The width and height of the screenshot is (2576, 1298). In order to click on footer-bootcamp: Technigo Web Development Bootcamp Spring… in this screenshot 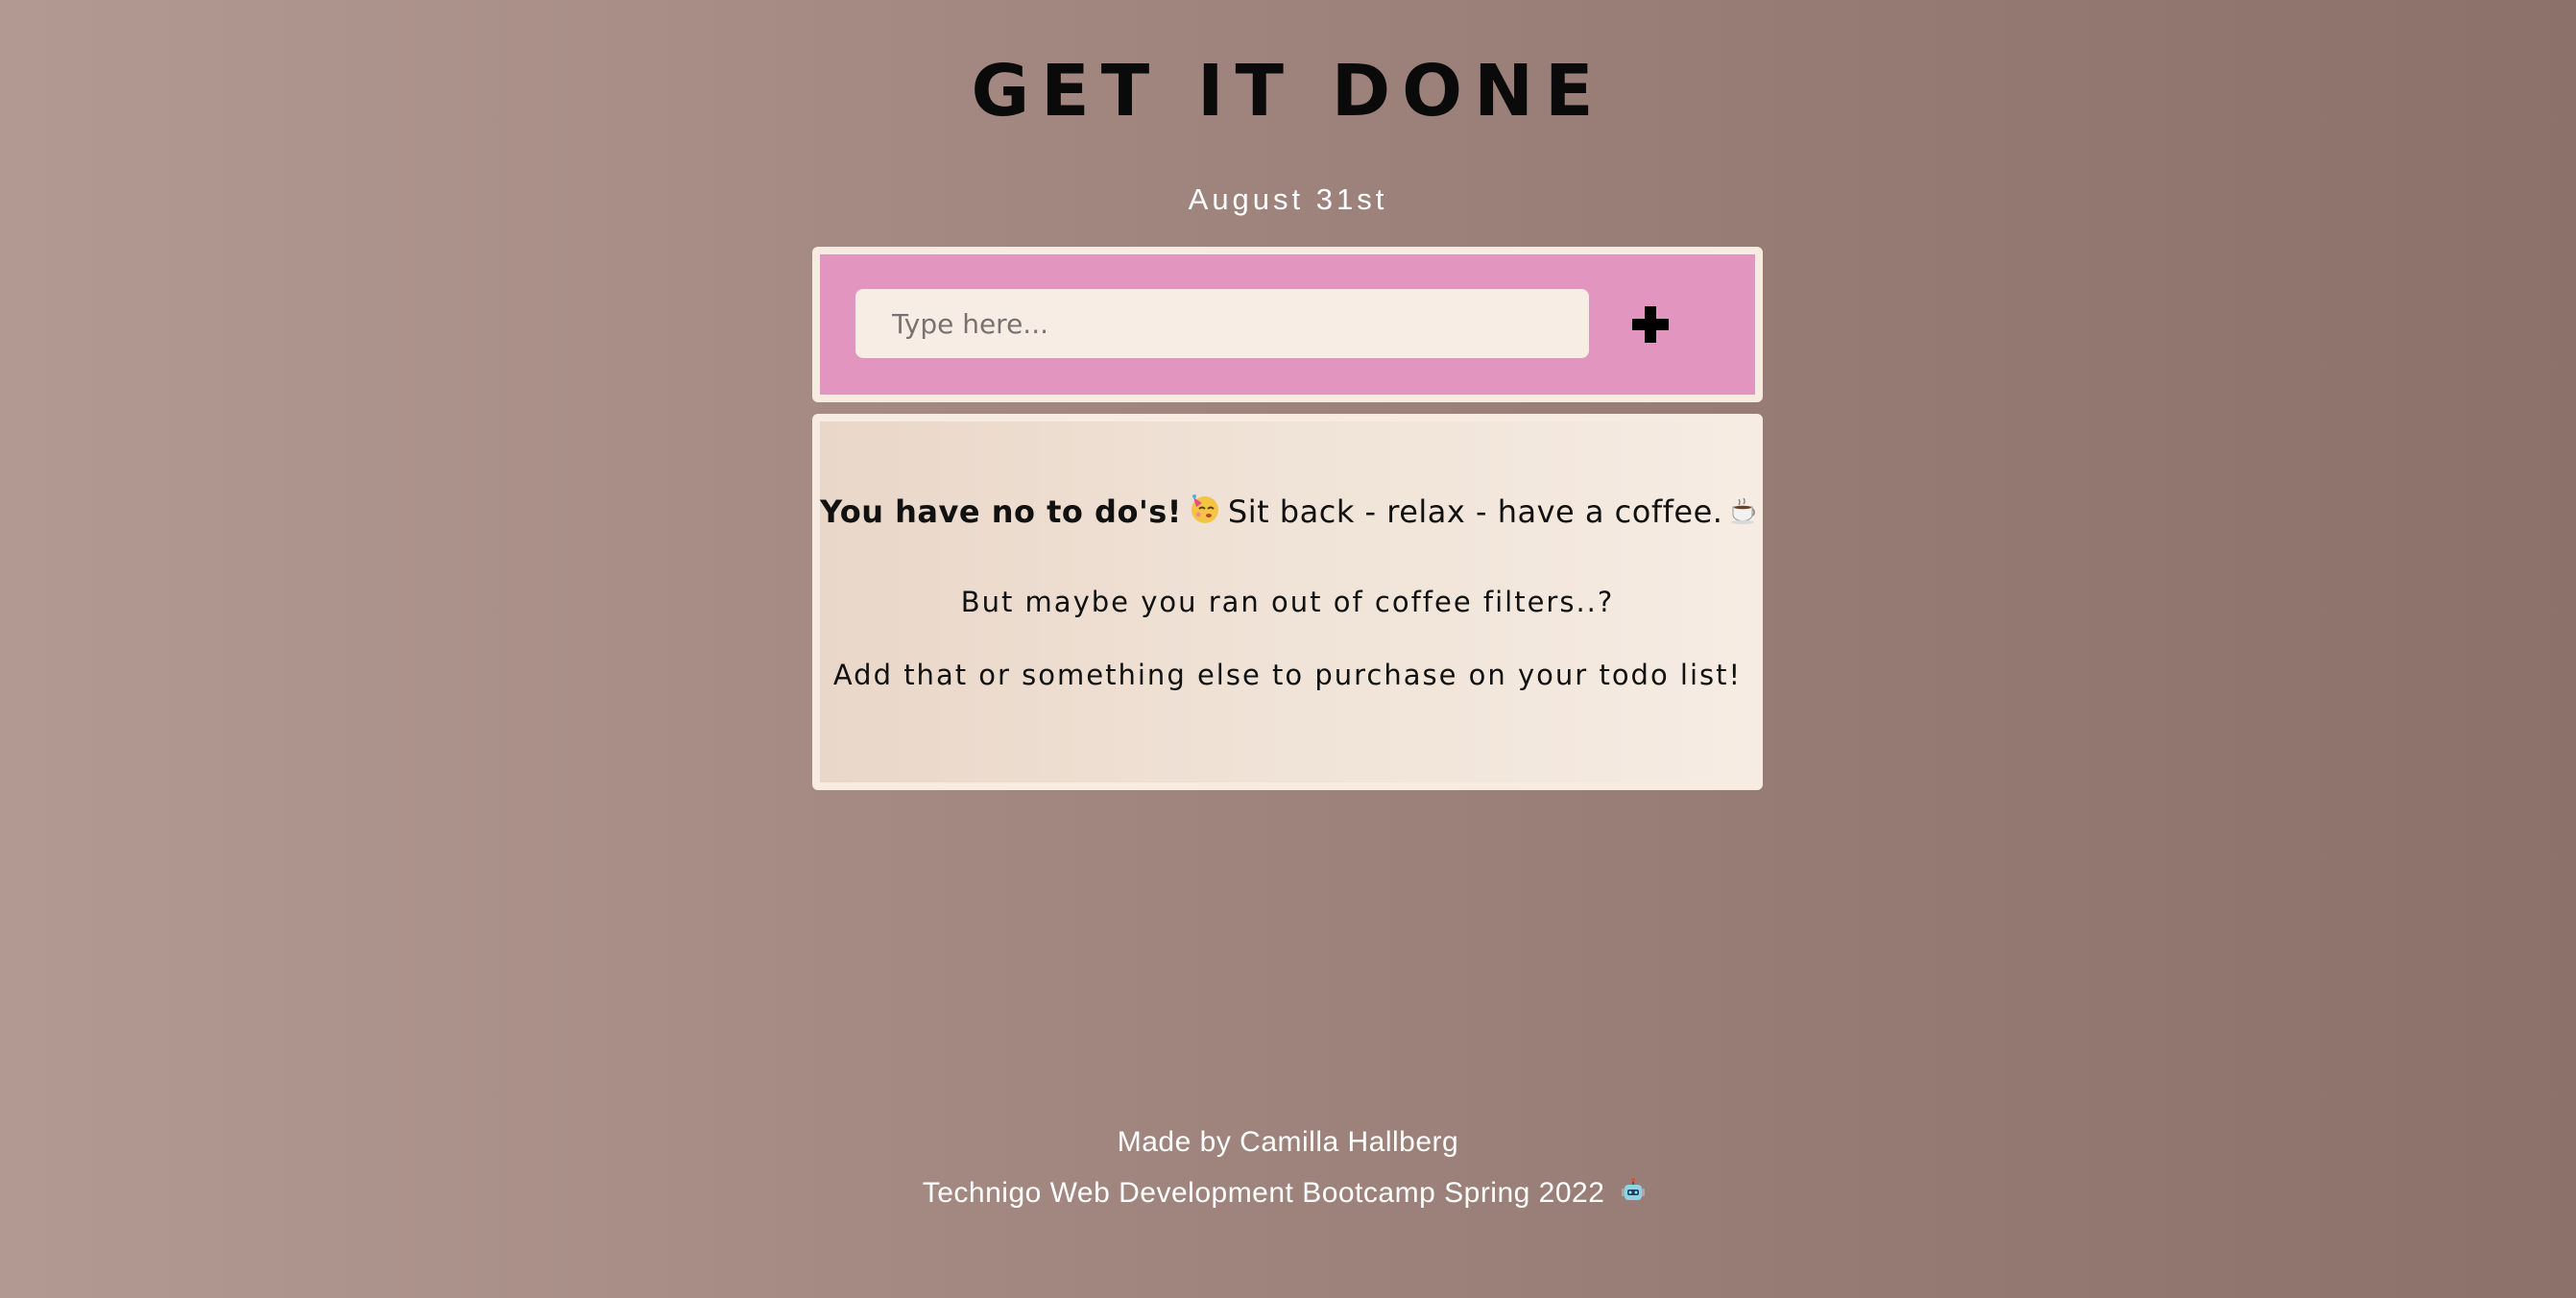, I will do `click(1288, 1195)`.